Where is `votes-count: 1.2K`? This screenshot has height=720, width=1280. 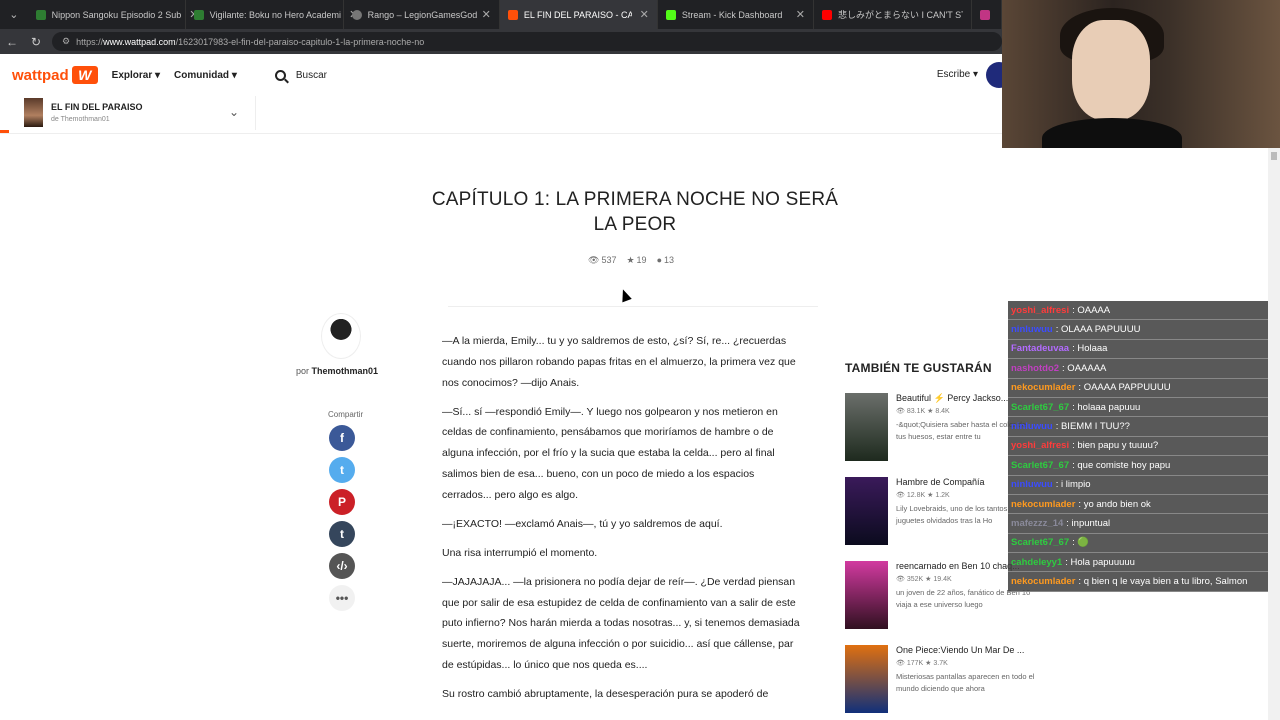
votes-count: 1.2K is located at coordinates (942, 495).